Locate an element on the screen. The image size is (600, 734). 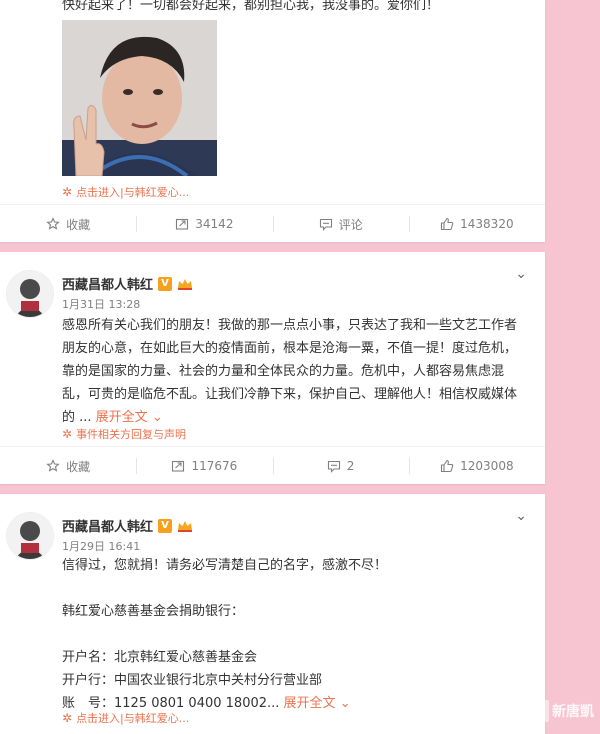
repost-button: 34142 is located at coordinates (204, 224).